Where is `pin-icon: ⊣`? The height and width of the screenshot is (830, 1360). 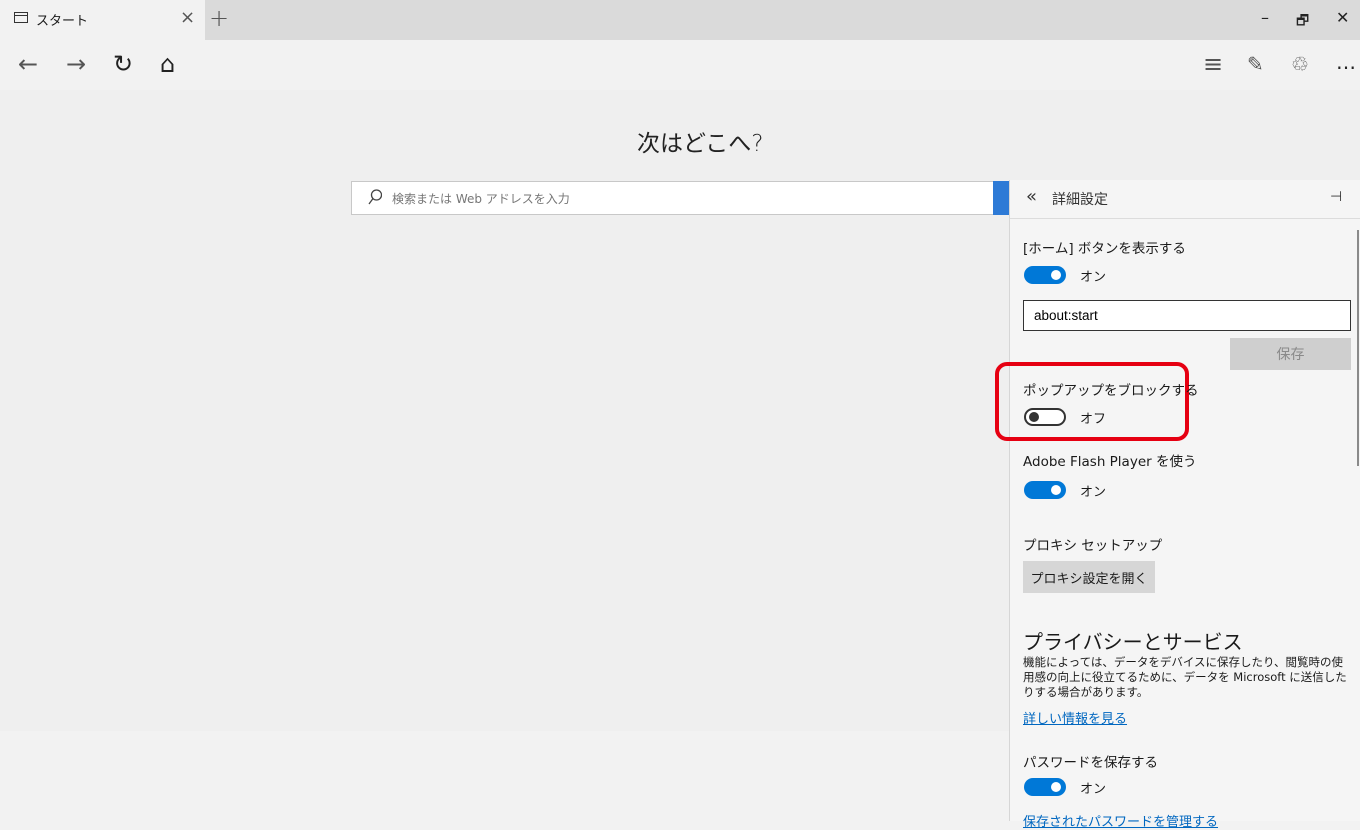
pin-icon: ⊣ is located at coordinates (1336, 197).